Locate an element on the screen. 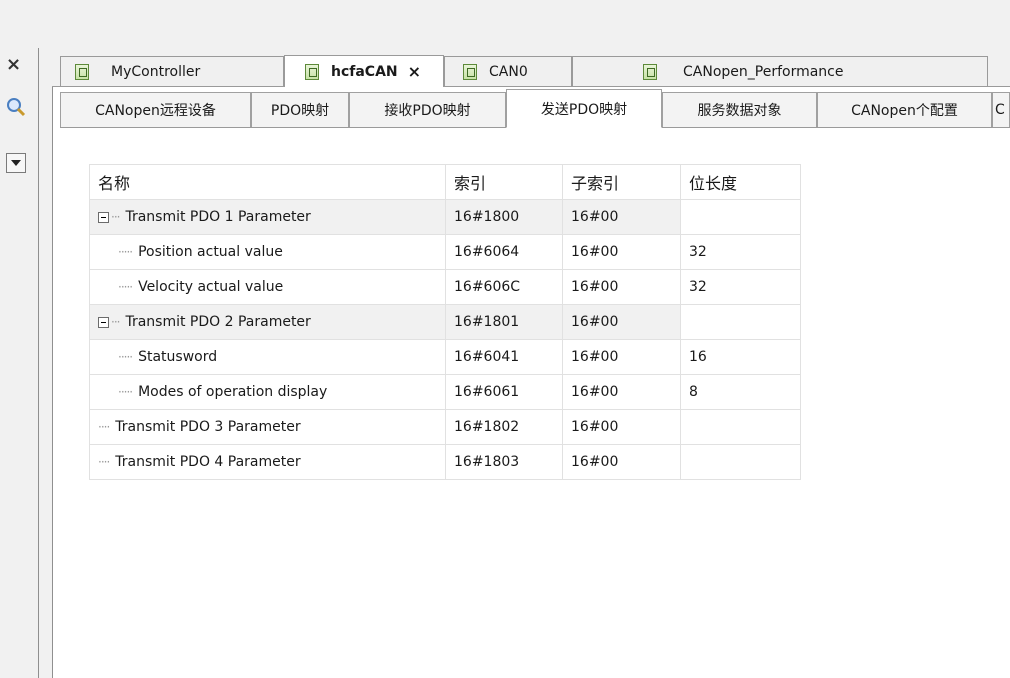  row-name: Transmit PDO 2 Parameter is located at coordinates (218, 322).